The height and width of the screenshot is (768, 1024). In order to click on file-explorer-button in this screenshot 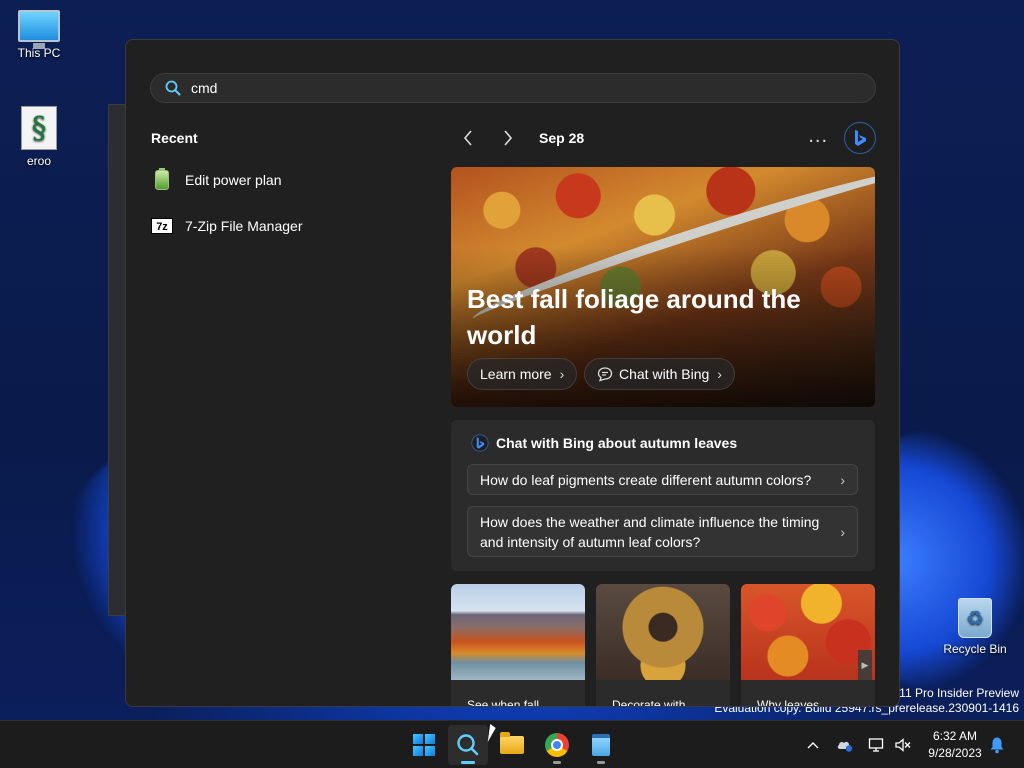, I will do `click(512, 745)`.